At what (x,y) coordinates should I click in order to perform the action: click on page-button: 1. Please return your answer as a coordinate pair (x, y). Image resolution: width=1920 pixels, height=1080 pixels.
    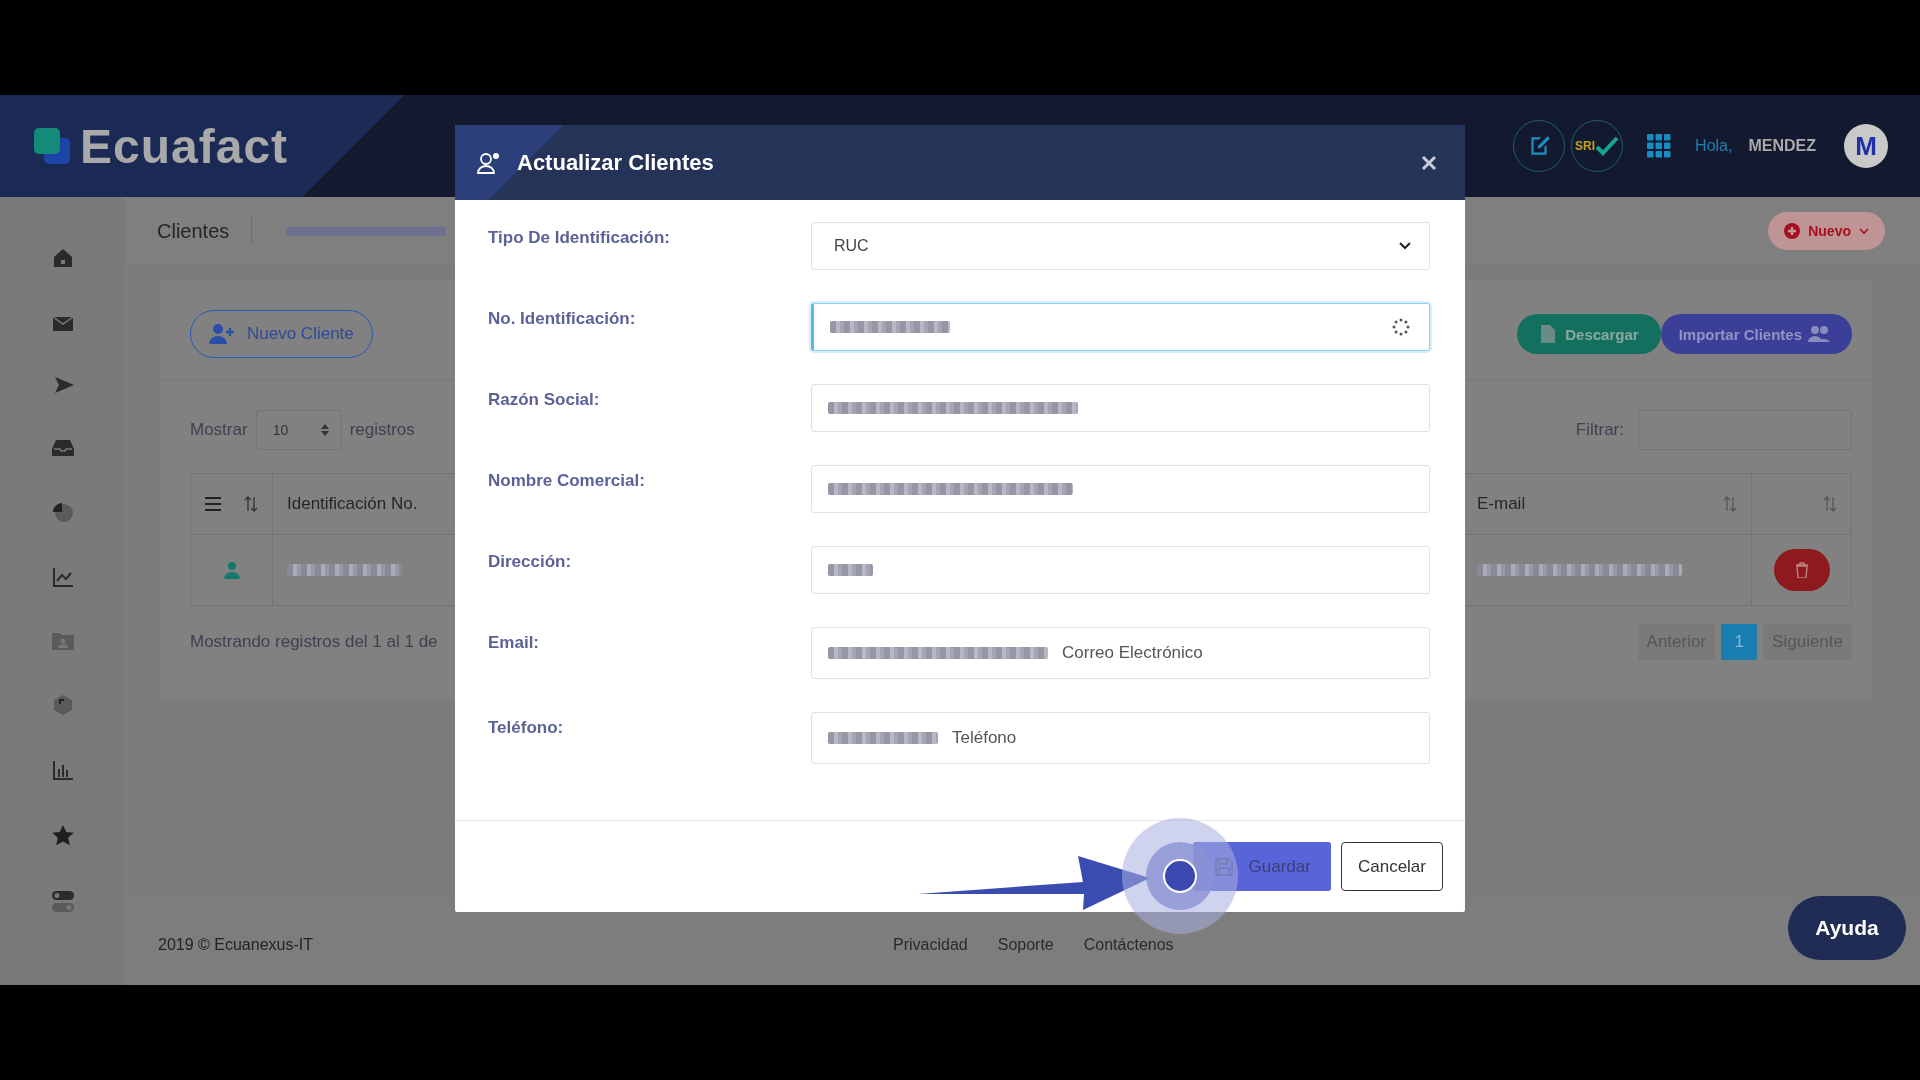
    Looking at the image, I should click on (1739, 642).